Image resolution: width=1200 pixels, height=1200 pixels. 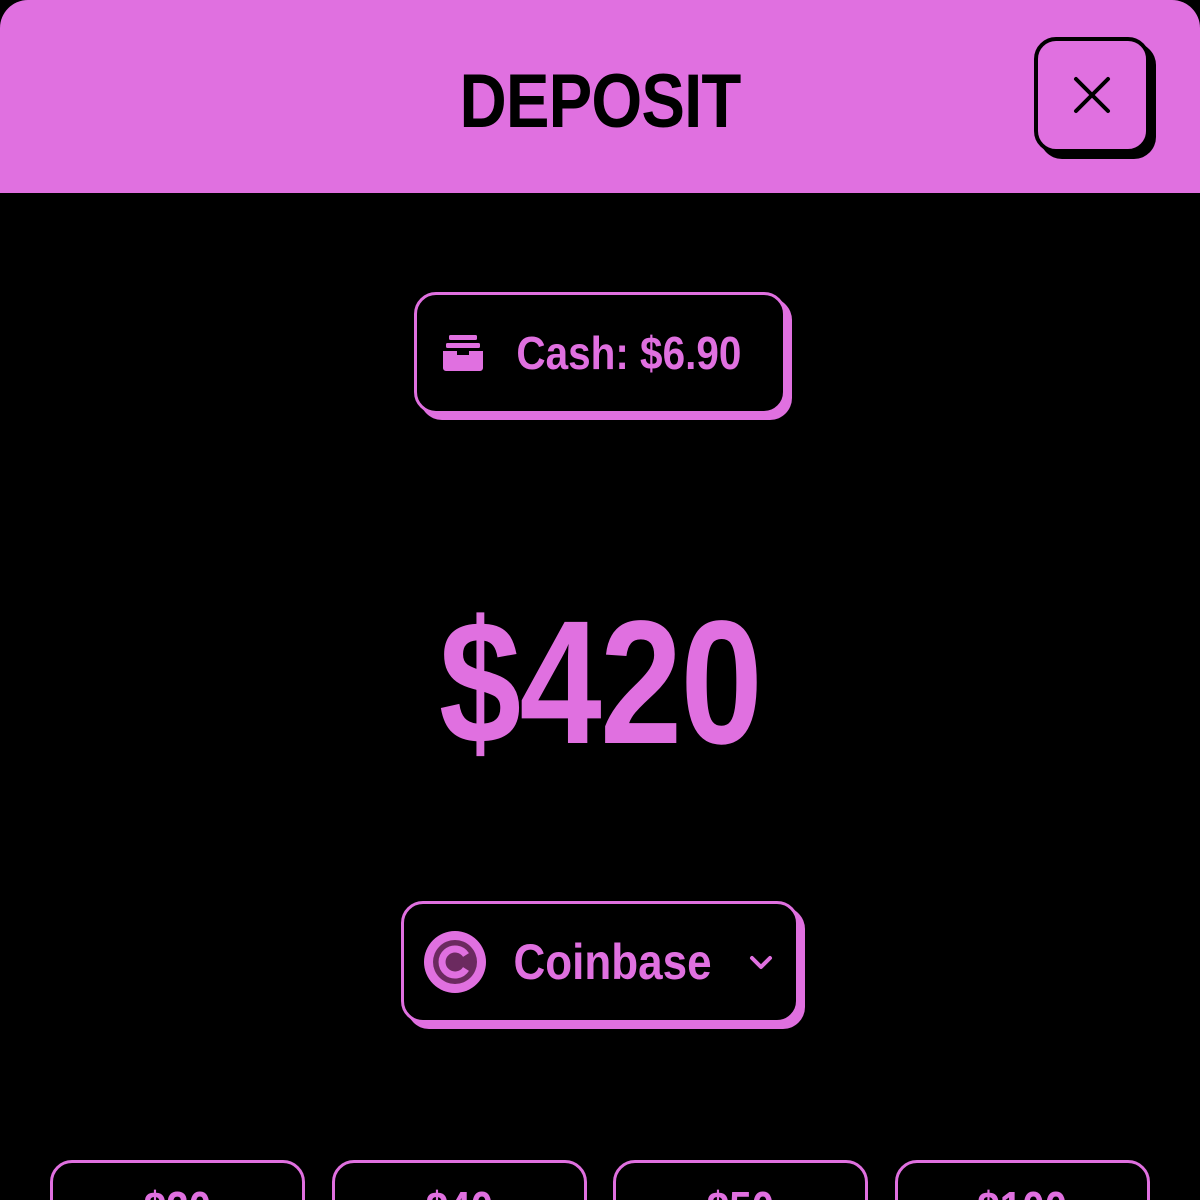 What do you see at coordinates (600, 683) in the screenshot?
I see `deposit-amount: $420` at bounding box center [600, 683].